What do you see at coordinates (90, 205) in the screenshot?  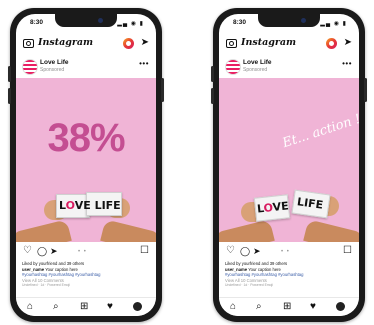 I see `love-life-label: LOVE LIFE` at bounding box center [90, 205].